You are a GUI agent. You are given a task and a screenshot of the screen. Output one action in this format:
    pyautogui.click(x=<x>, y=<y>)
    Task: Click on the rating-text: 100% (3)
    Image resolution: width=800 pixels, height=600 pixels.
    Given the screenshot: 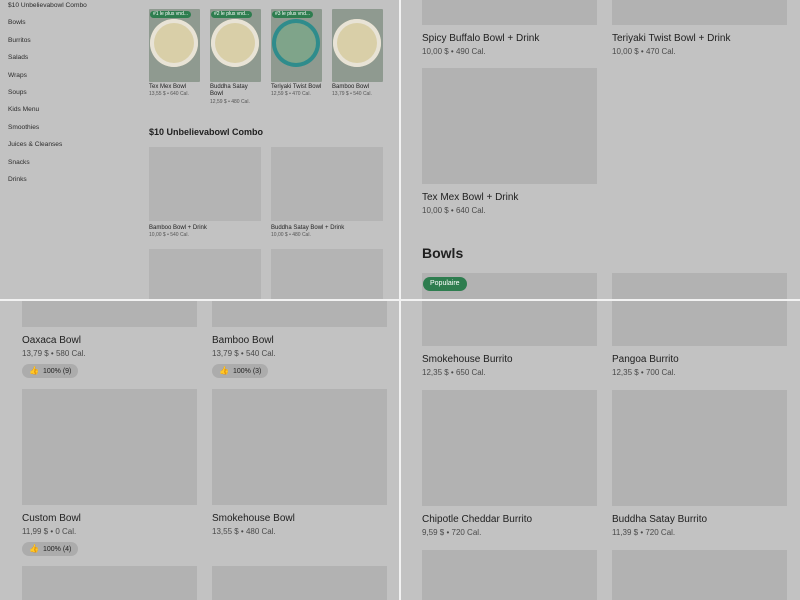 What is the action you would take?
    pyautogui.click(x=247, y=371)
    